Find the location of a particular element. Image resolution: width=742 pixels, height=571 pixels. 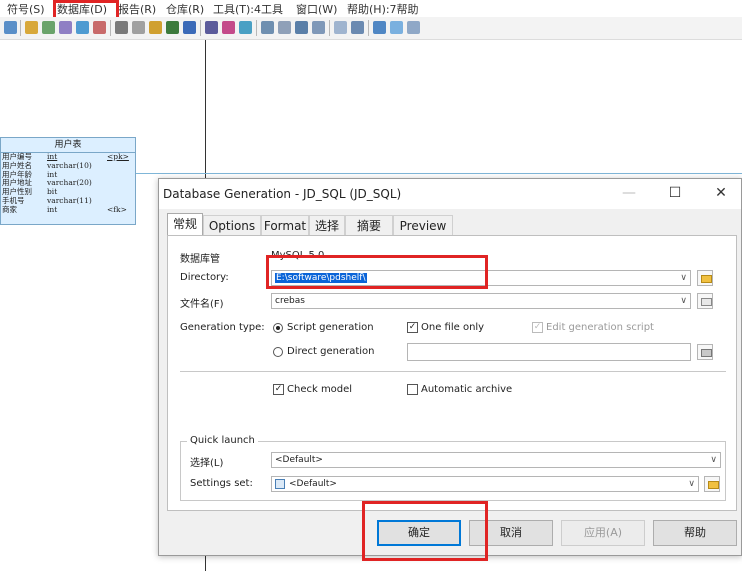

minimize-button: — is located at coordinates (629, 193).